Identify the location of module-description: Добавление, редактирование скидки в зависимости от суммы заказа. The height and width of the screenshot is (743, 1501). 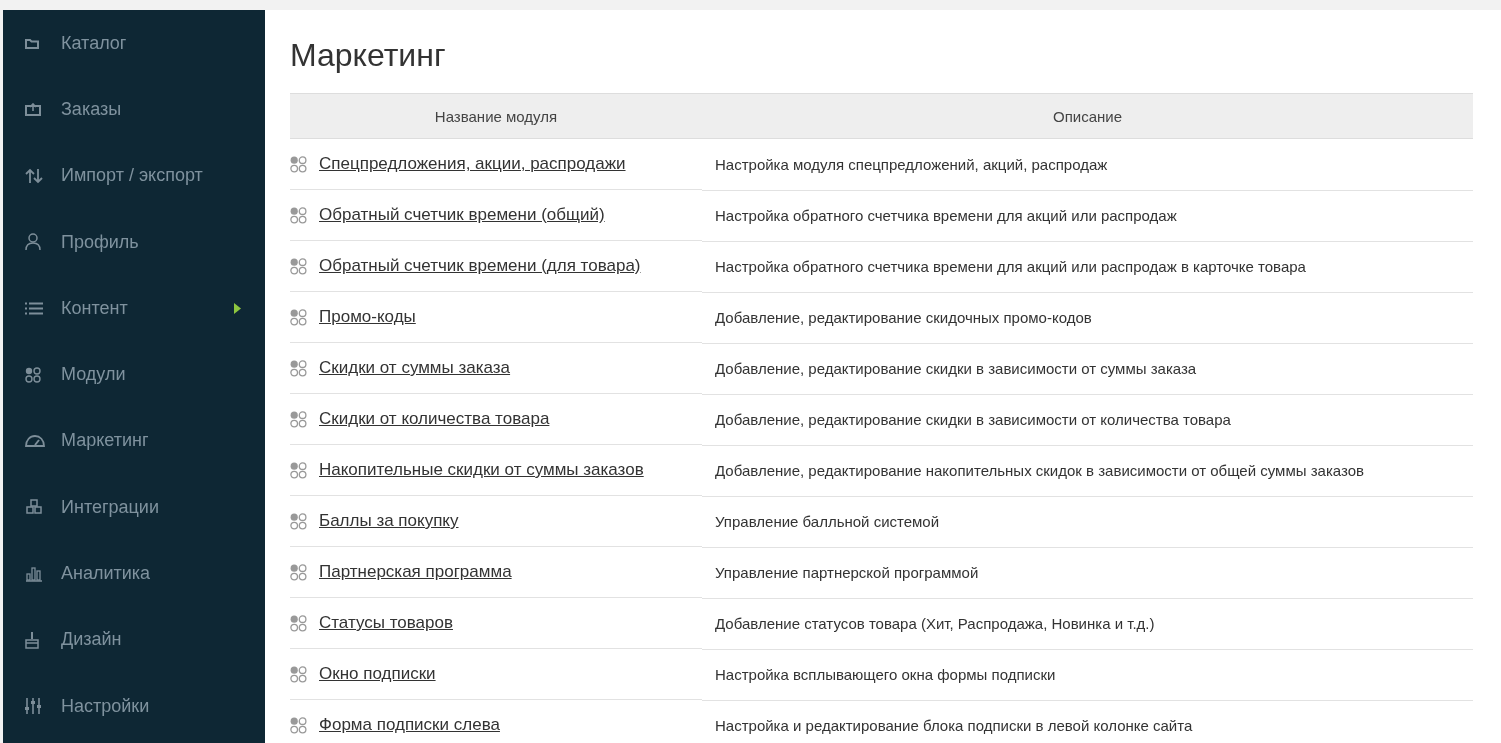
(956, 368).